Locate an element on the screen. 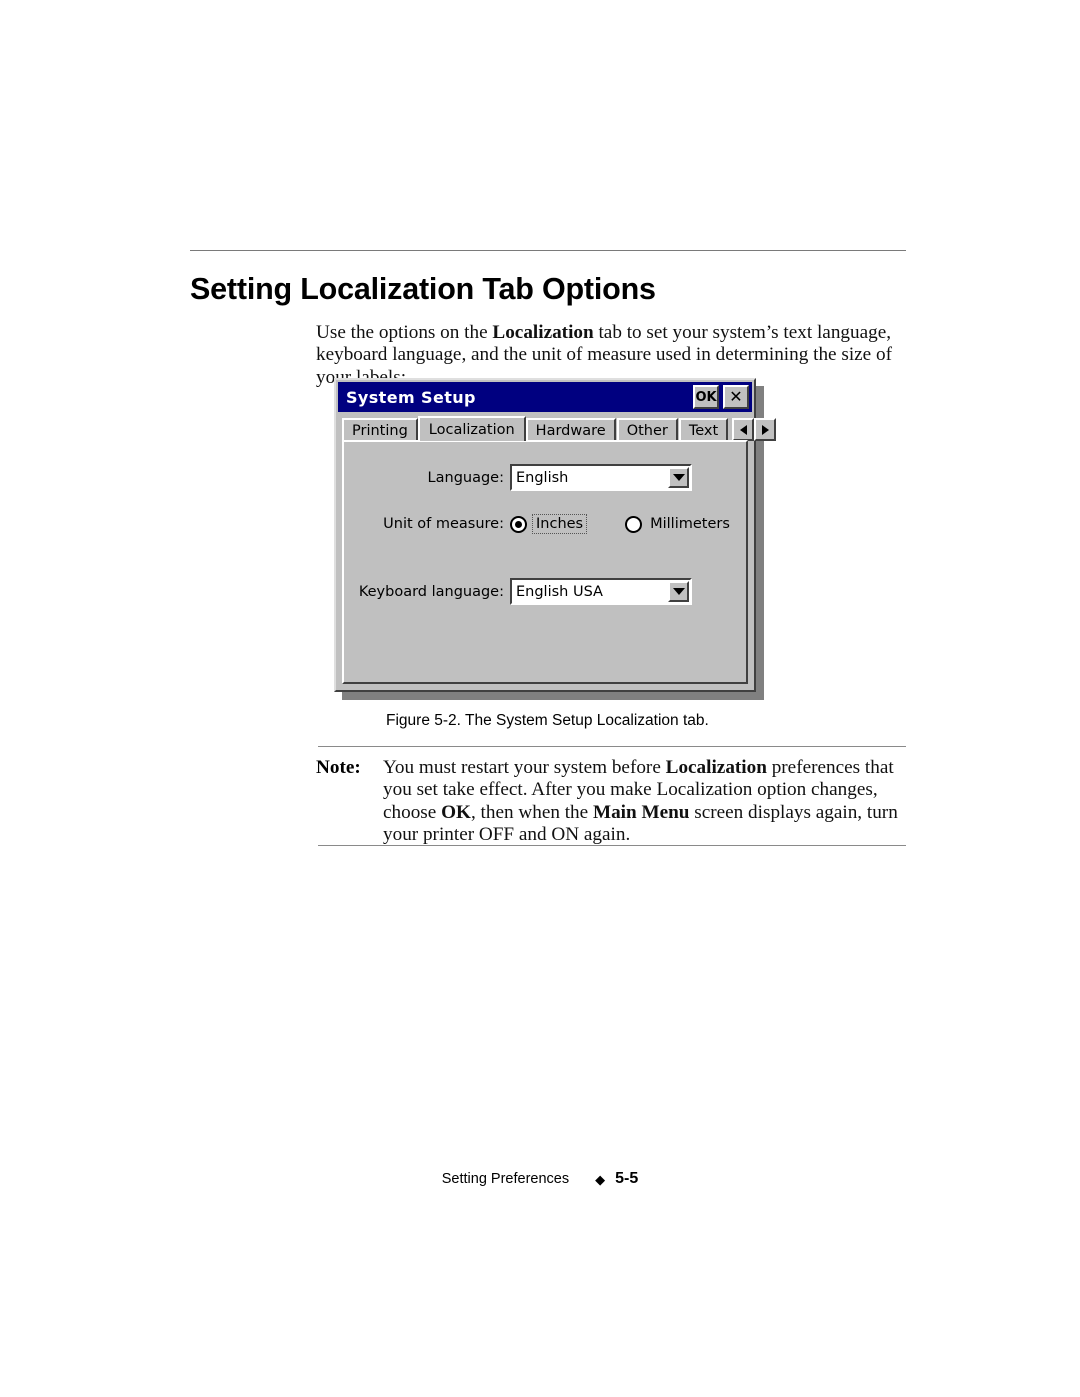  note-bold-localization: Localization is located at coordinates (716, 767).